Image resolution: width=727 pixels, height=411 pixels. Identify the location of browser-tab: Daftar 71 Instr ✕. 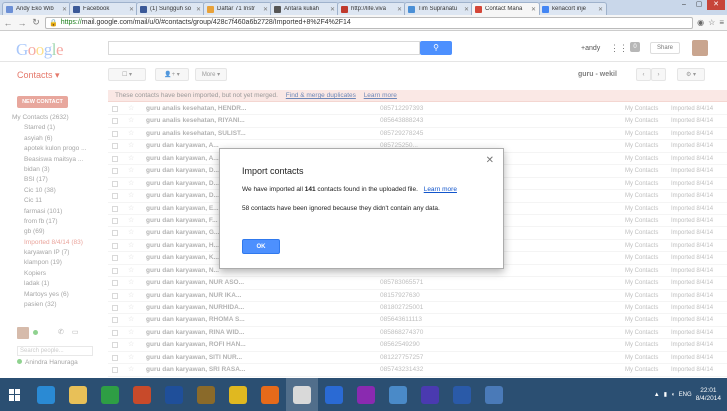
(237, 8).